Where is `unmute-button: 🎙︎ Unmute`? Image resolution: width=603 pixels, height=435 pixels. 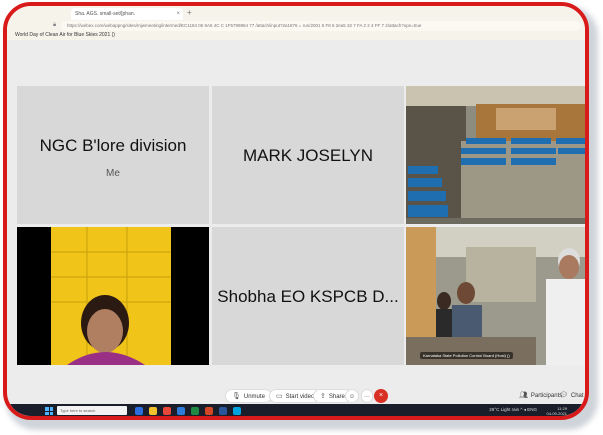
unmute-button: 🎙︎ Unmute is located at coordinates (248, 396).